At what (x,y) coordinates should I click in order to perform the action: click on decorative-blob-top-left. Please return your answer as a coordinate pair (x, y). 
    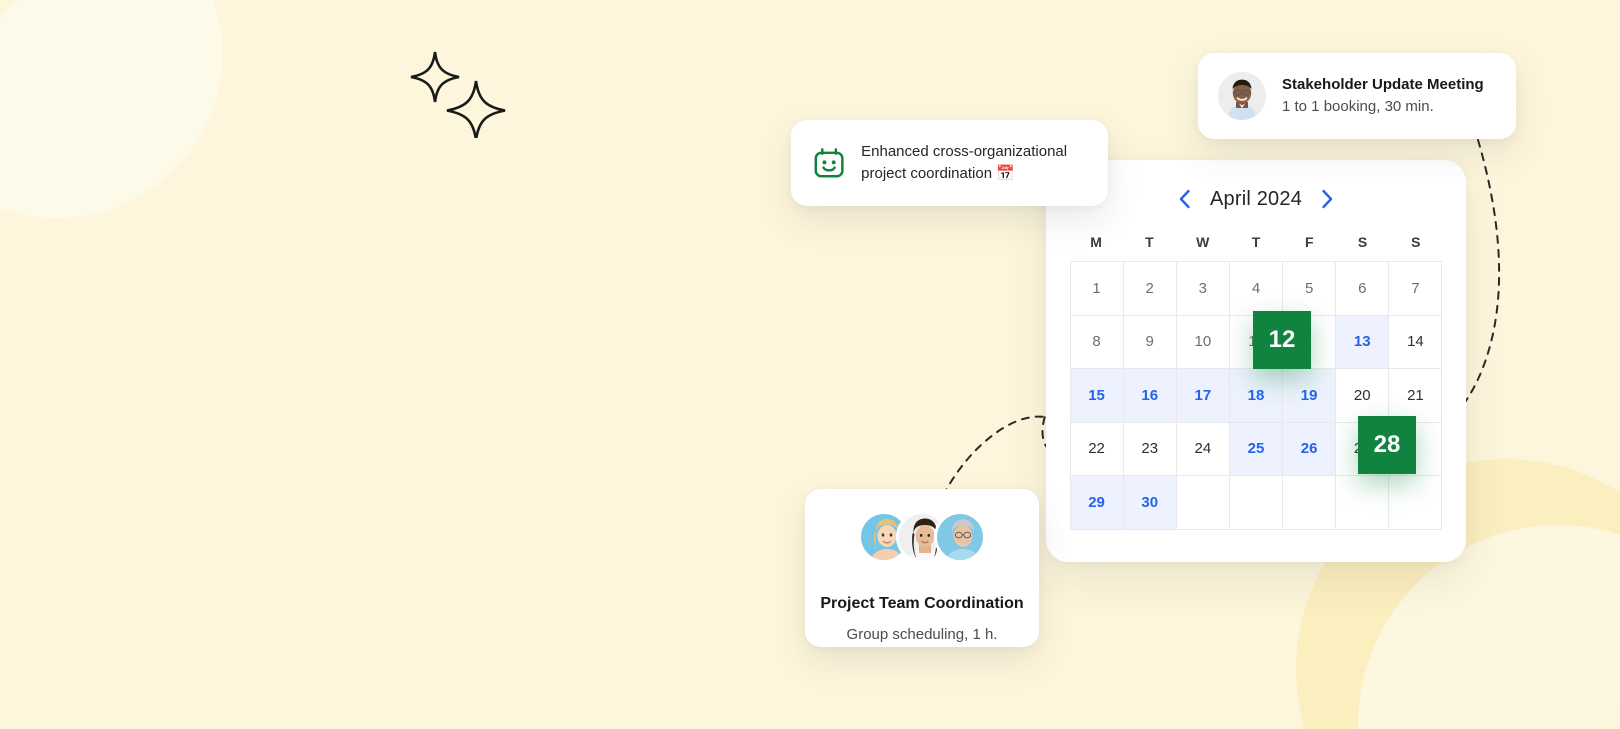
    Looking at the image, I should click on (111, 109).